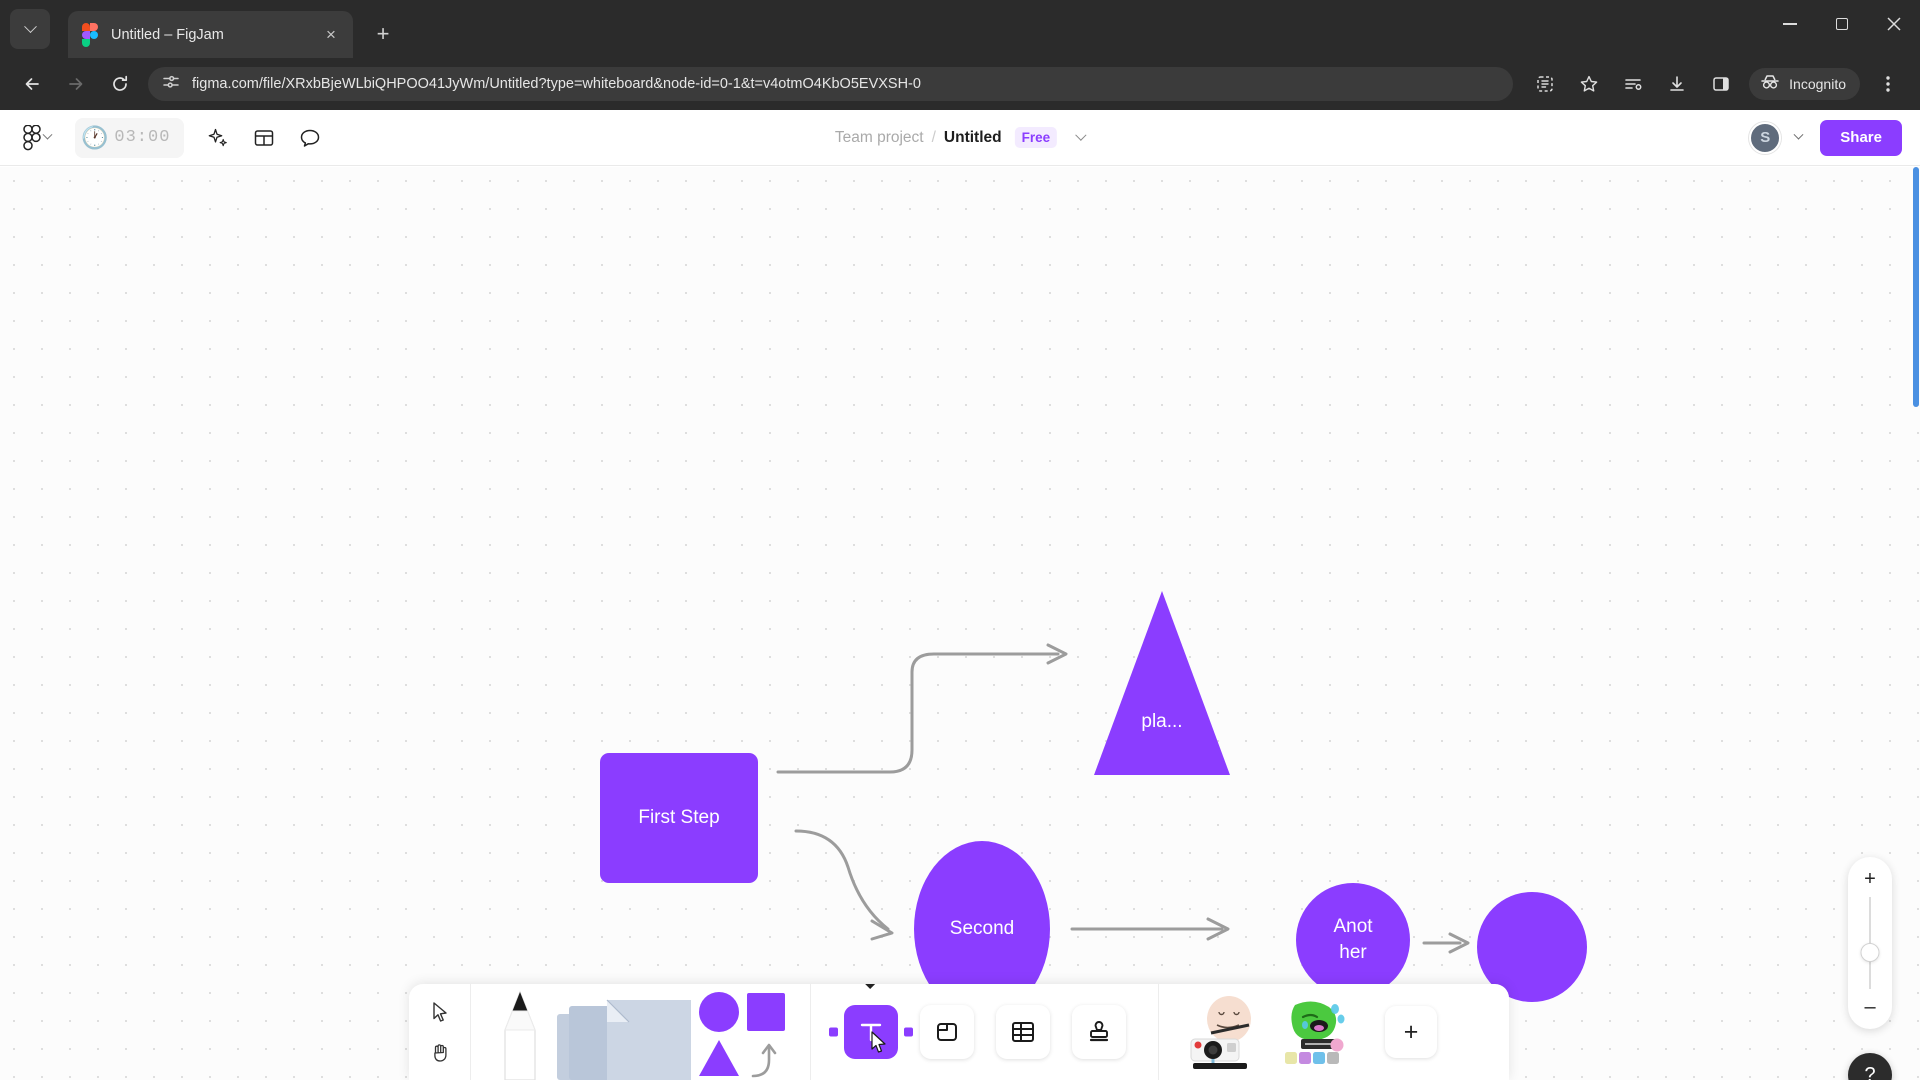 This screenshot has height=1080, width=1920. Describe the element at coordinates (1790, 24) in the screenshot. I see `minimize-icon` at that location.